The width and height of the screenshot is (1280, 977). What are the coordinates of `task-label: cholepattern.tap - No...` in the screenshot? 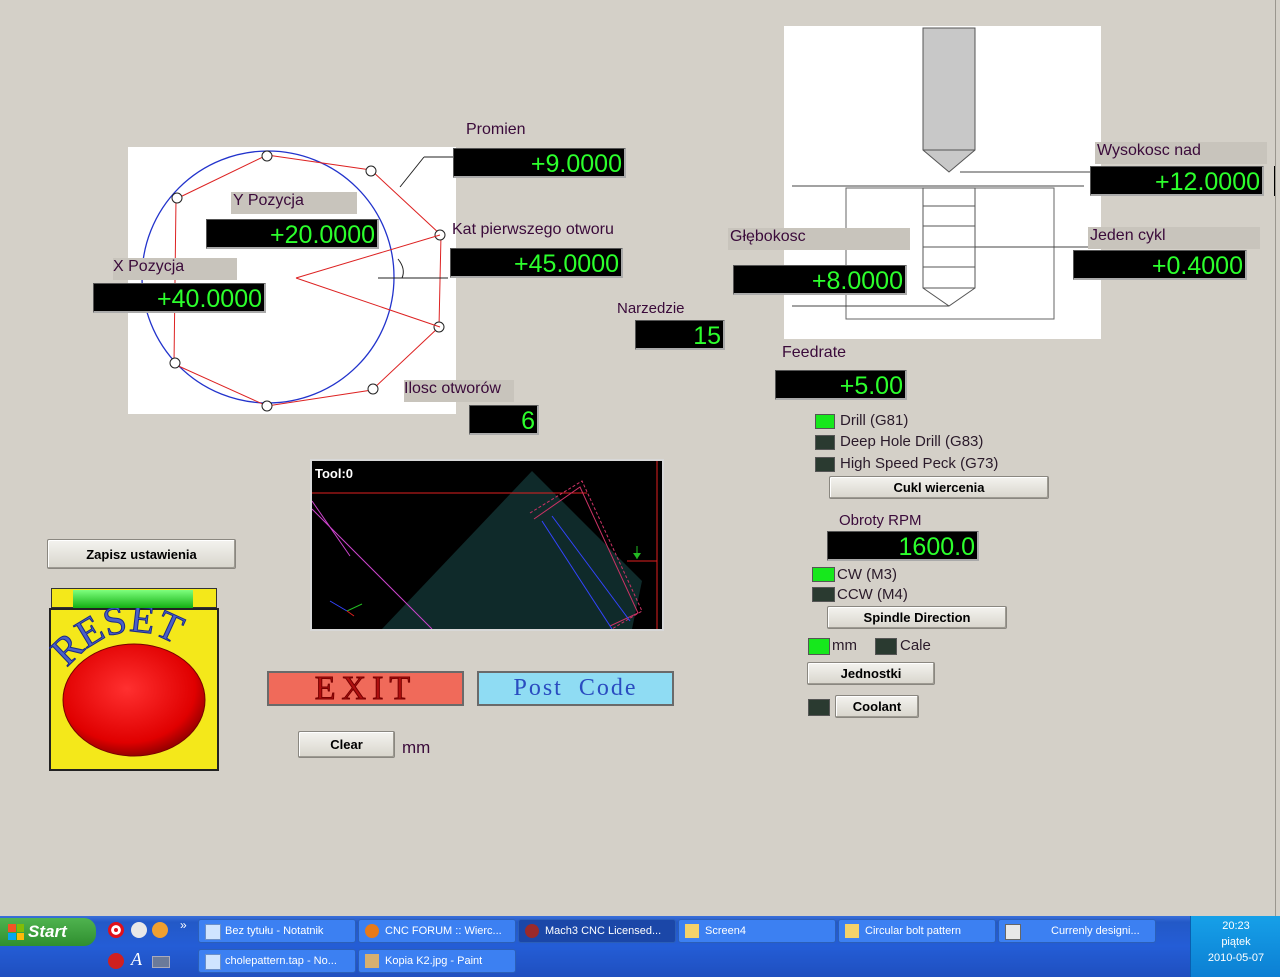 It's located at (281, 961).